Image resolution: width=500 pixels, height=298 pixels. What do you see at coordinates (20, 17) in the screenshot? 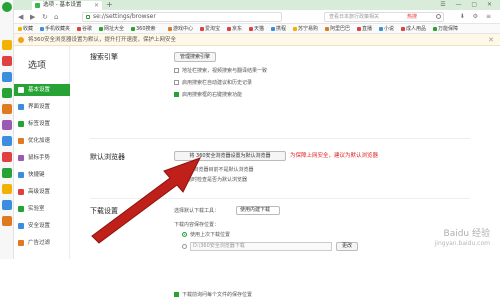
I see `back-icon: ◀` at bounding box center [20, 17].